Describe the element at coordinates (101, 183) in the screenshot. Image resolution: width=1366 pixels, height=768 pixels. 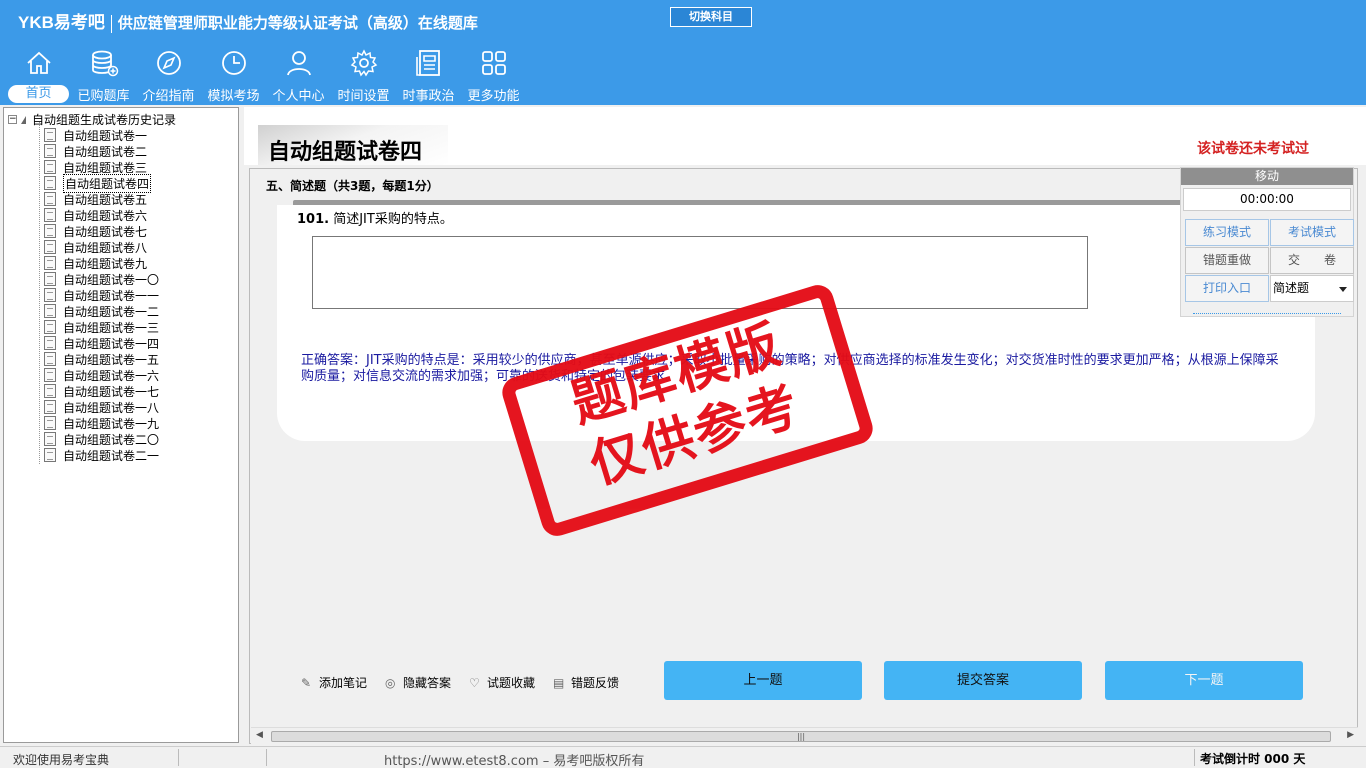
I see `tree-item: 自动组题试卷四` at that location.